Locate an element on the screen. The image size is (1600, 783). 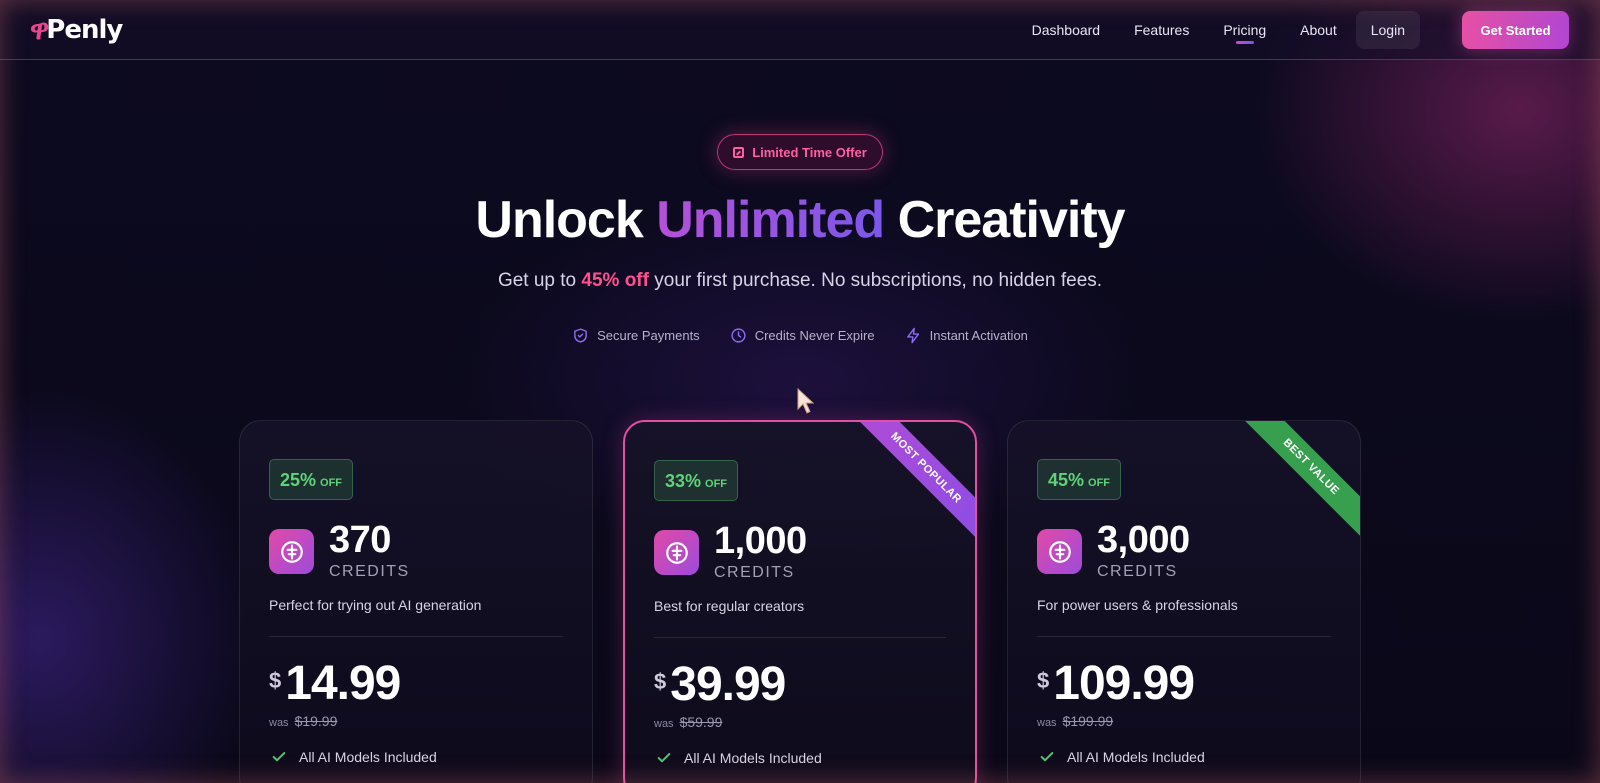
logo: ዋ Penly is located at coordinates (76, 29).